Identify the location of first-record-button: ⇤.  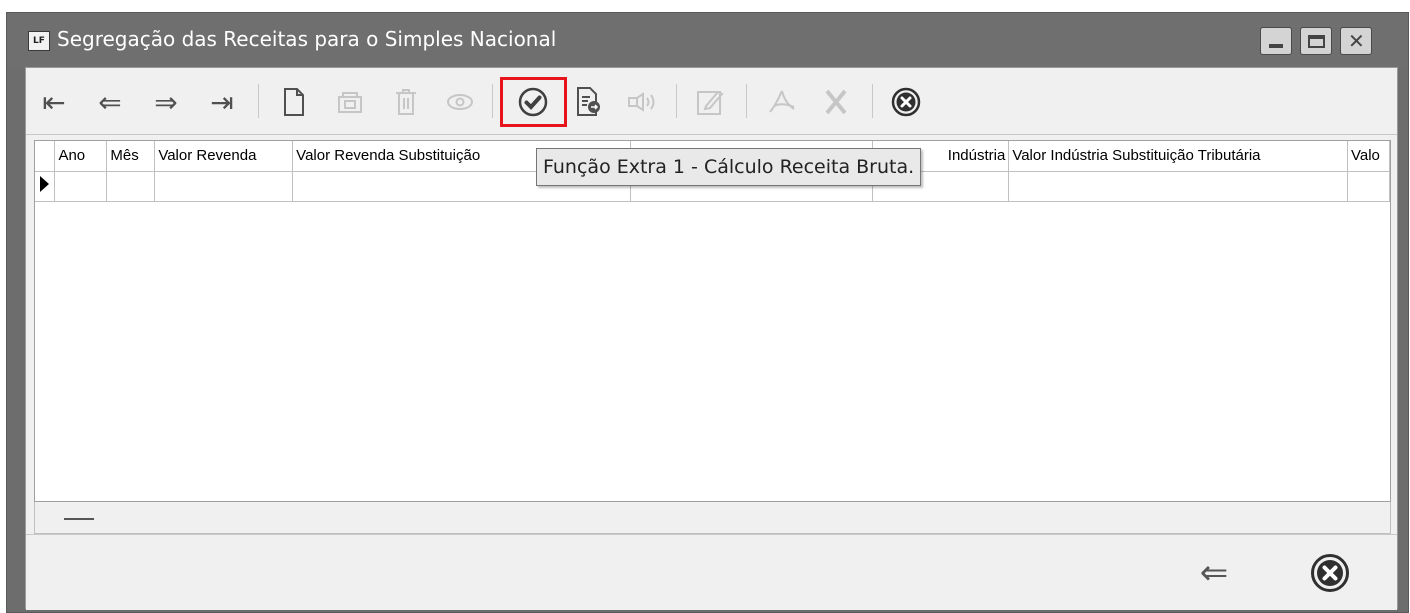
(54, 102).